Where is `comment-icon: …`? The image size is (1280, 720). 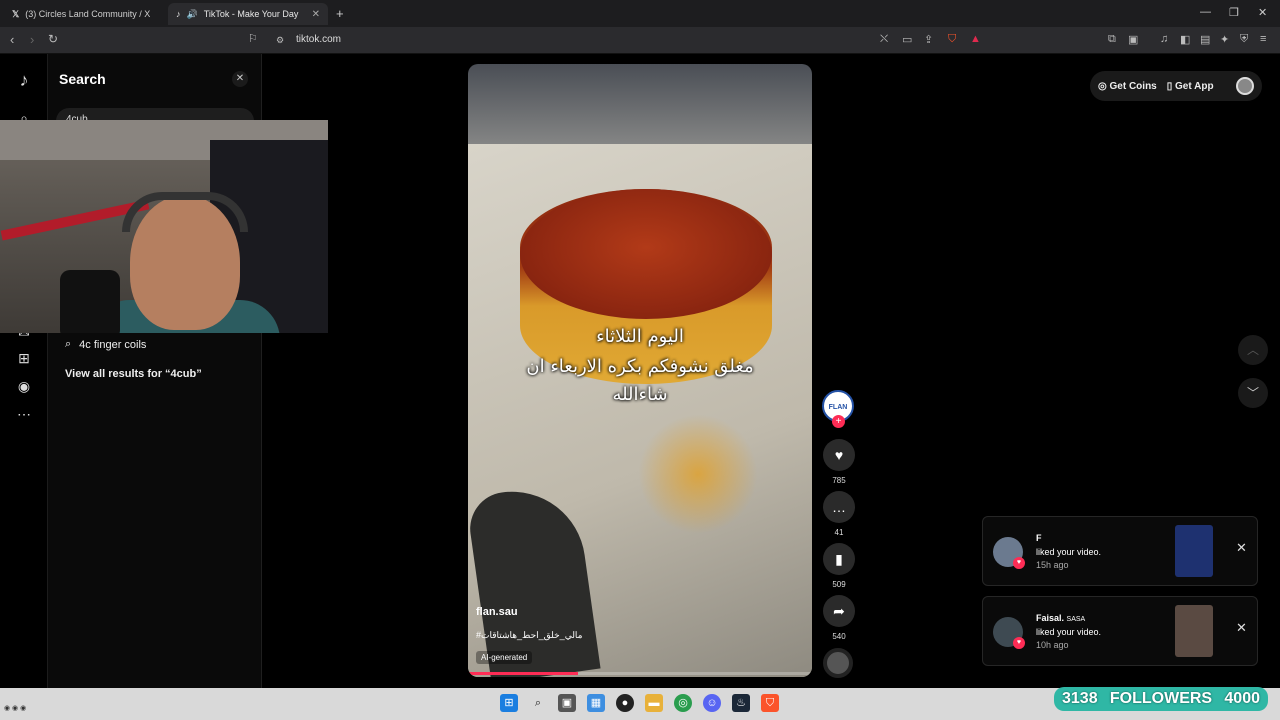 comment-icon: … is located at coordinates (839, 507).